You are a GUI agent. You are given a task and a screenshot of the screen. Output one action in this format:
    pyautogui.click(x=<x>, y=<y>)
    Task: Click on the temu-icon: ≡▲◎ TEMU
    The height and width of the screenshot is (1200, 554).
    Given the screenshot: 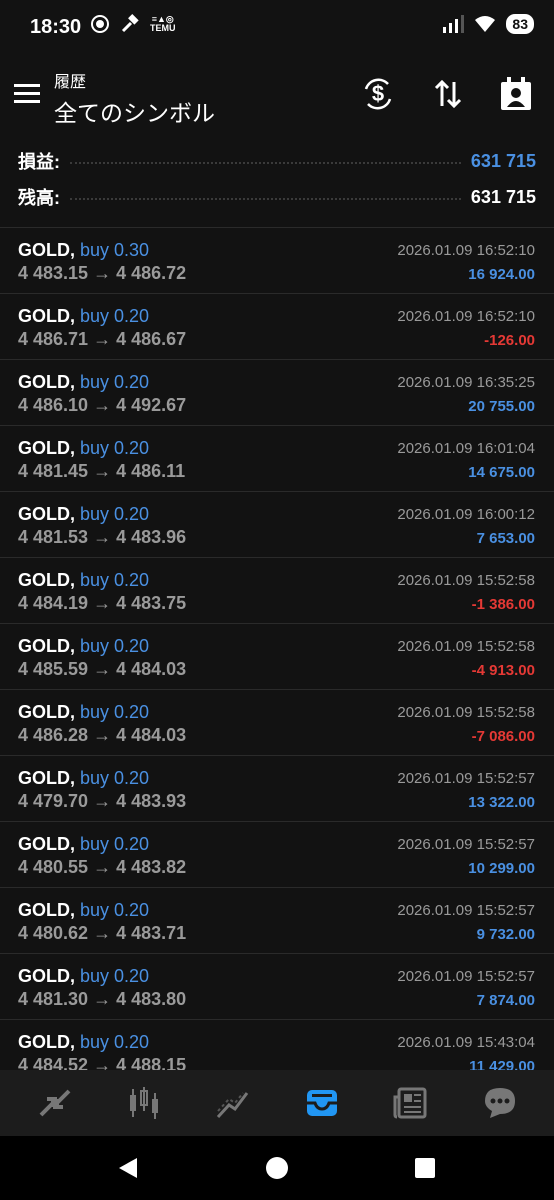 What is the action you would take?
    pyautogui.click(x=163, y=23)
    